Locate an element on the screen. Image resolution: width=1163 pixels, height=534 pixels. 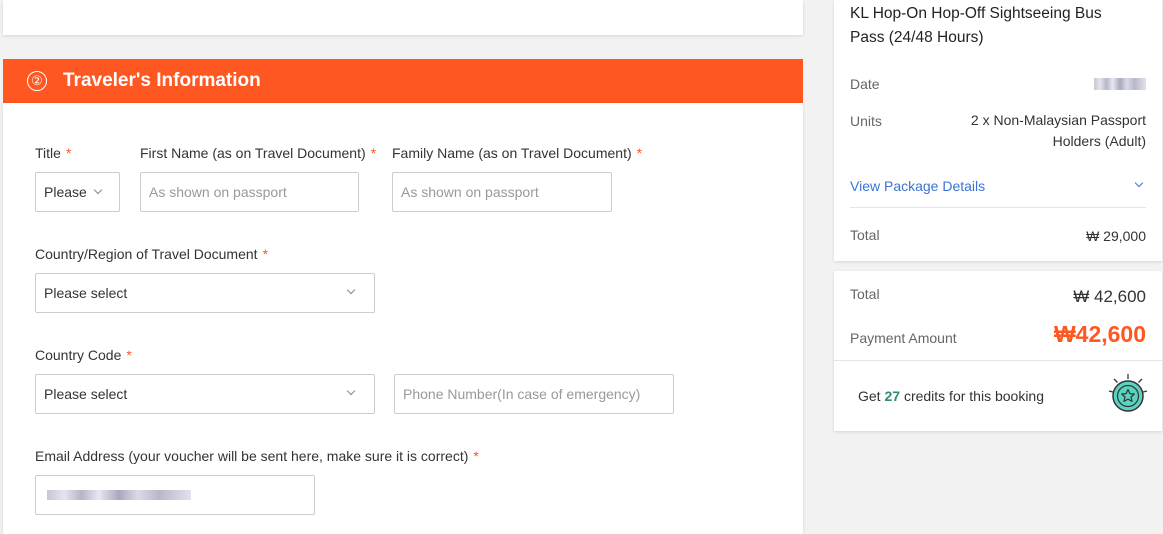
credits-info: Get 27 credits for this booking is located at coordinates (951, 396).